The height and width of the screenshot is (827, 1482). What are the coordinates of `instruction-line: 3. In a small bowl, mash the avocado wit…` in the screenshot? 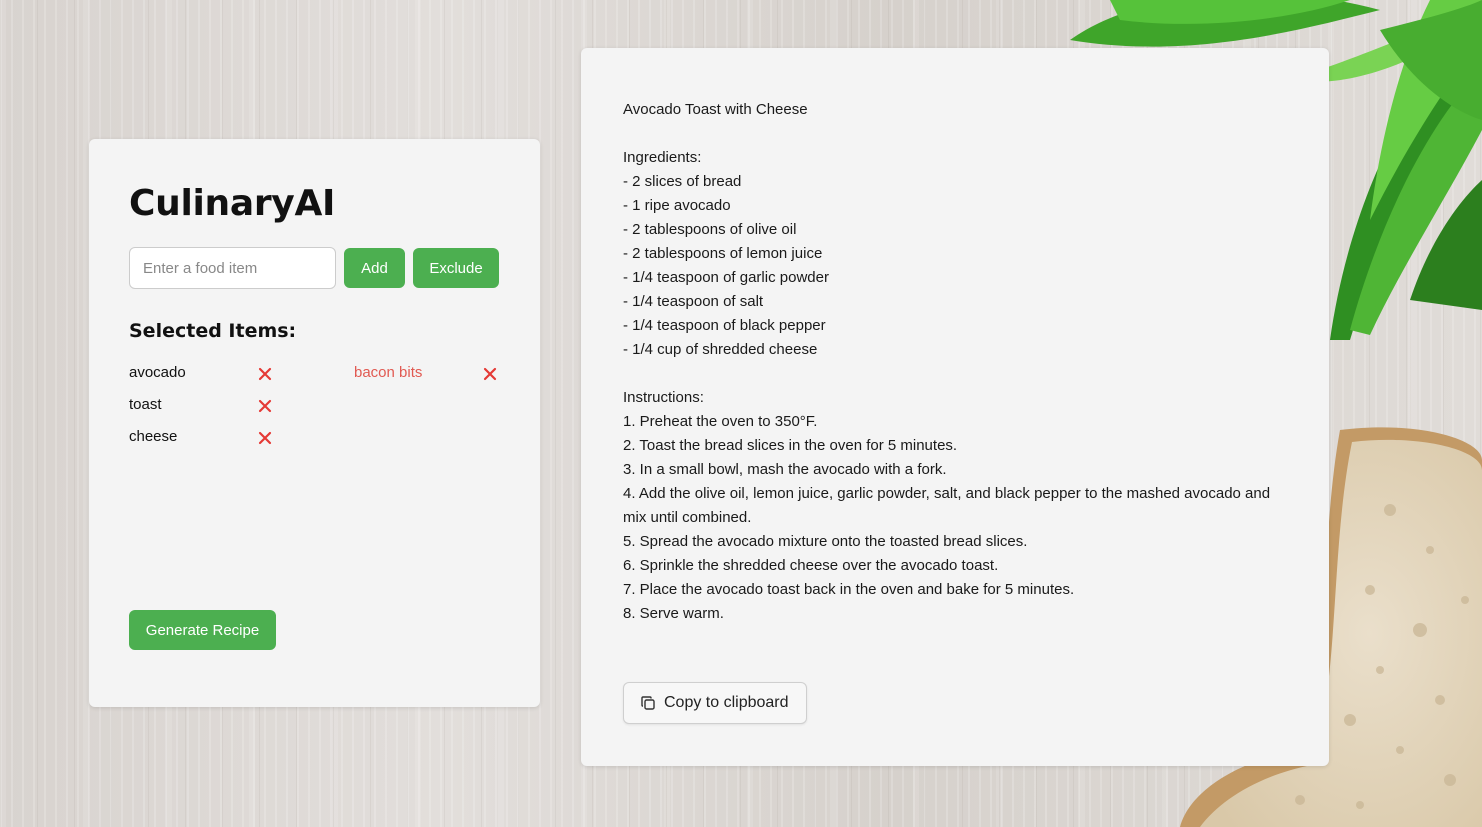 It's located at (785, 469).